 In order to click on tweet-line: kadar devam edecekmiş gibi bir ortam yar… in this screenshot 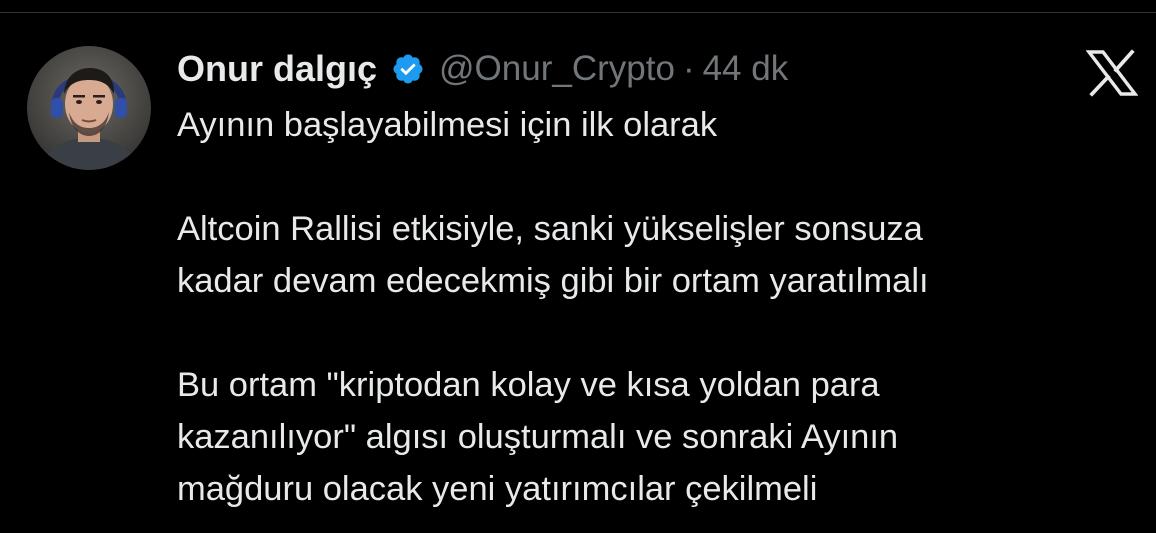, I will do `click(553, 281)`.